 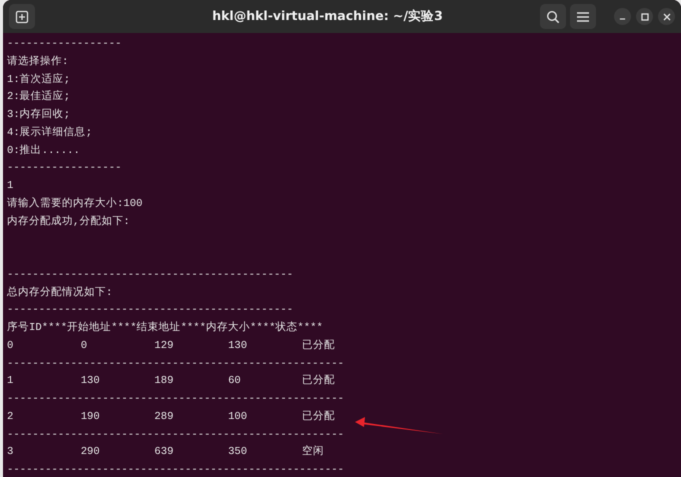 I want to click on terminal-line: 总内存分配情况如下:, so click(x=59, y=292).